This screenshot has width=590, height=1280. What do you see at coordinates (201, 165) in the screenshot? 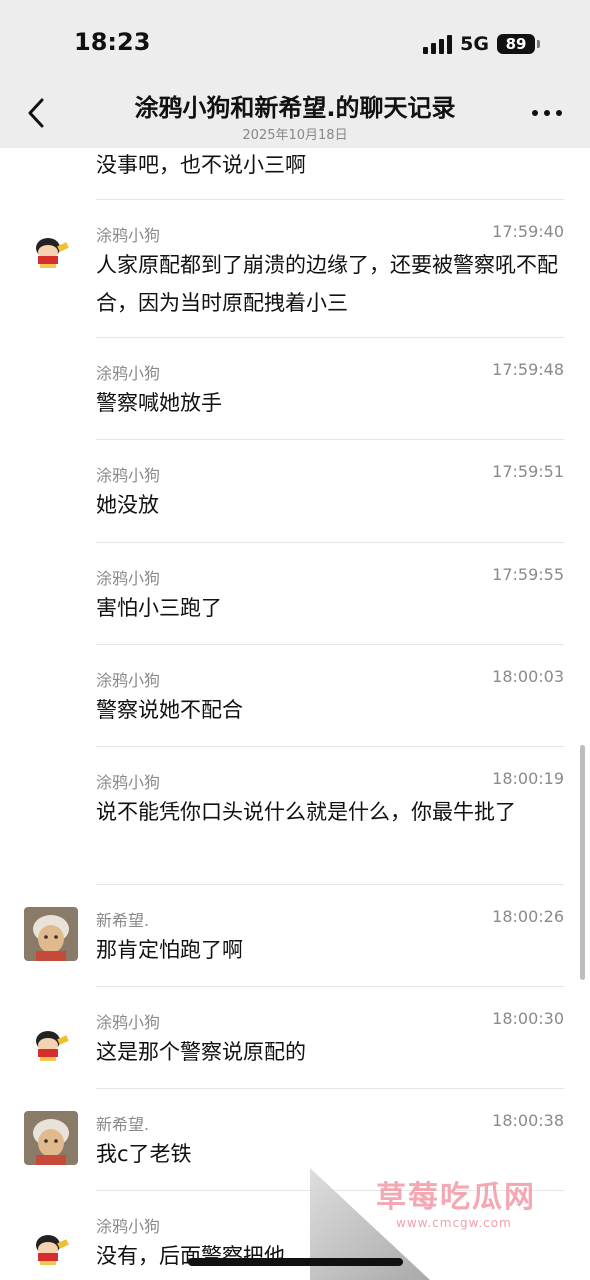
I see `message-text: 没事吧，也不说小三啊` at bounding box center [201, 165].